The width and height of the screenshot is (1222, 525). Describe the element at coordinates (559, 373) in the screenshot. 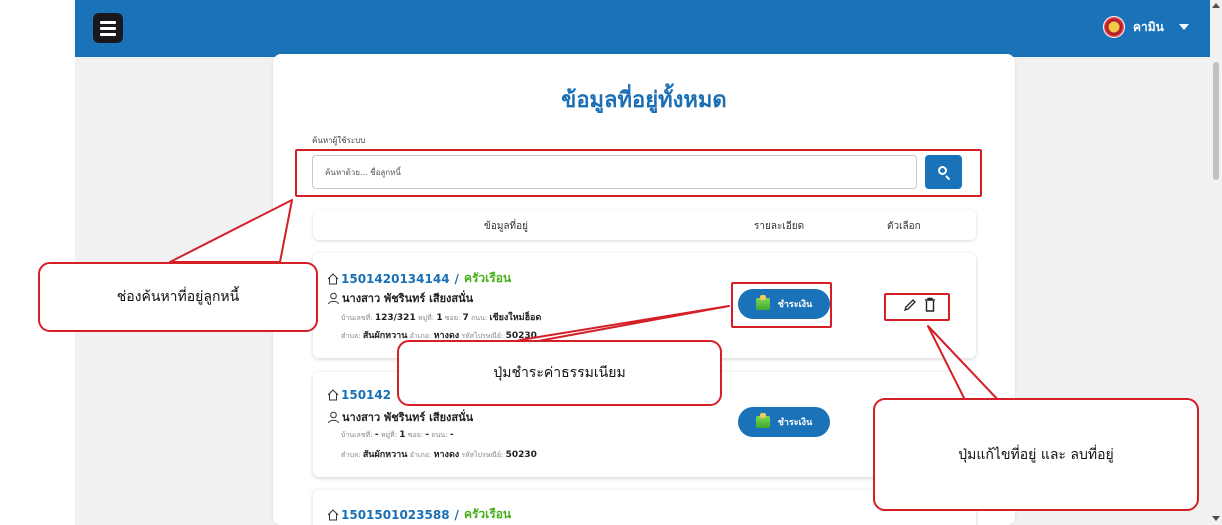

I see `pay-annotation: ปุ่มชำระค่าธรรมเนียม` at that location.